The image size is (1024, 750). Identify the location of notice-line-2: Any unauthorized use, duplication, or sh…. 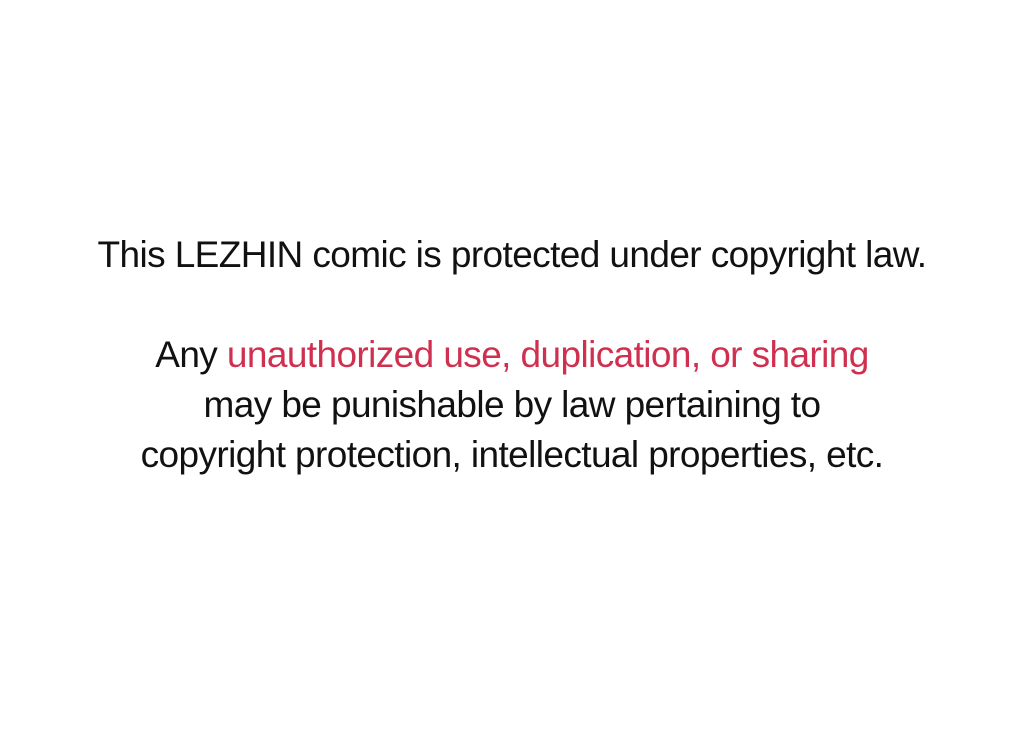
(512, 355).